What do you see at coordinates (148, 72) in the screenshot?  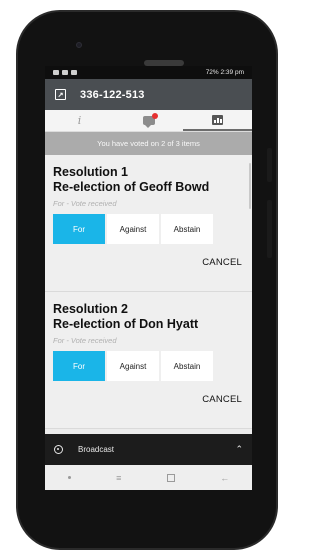 I see `status-bar: 72% 2:39 pm` at bounding box center [148, 72].